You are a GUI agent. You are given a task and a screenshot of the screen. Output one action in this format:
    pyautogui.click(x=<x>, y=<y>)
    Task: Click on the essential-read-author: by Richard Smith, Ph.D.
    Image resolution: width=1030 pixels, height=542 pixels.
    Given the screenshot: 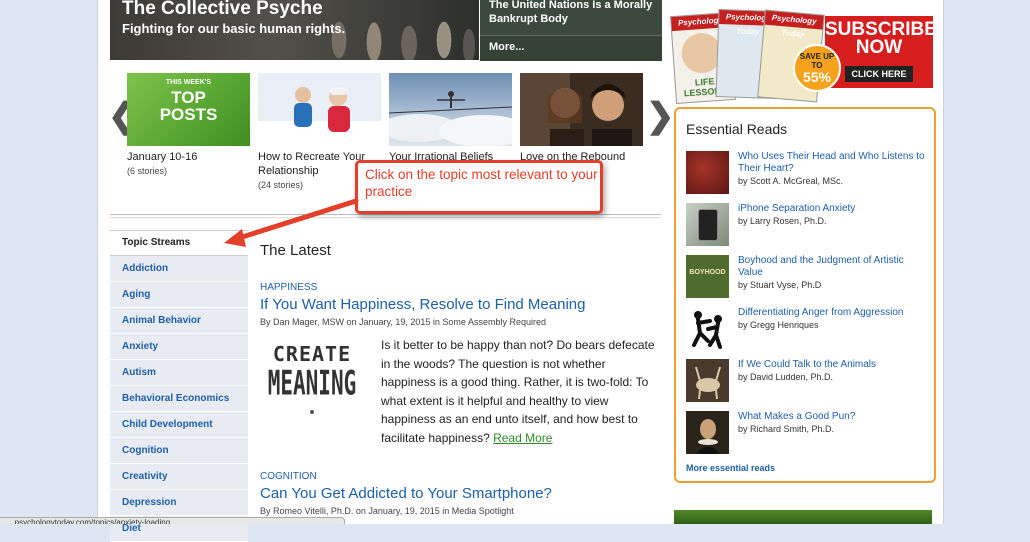 What is the action you would take?
    pyautogui.click(x=786, y=429)
    